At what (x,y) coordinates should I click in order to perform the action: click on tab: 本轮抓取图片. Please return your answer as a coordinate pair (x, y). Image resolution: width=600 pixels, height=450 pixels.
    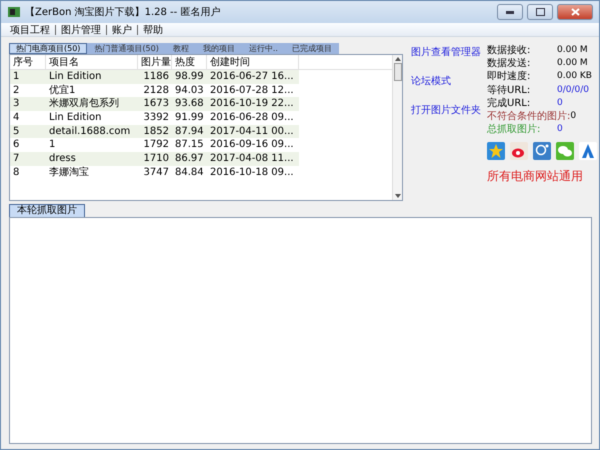
    Looking at the image, I should click on (47, 210).